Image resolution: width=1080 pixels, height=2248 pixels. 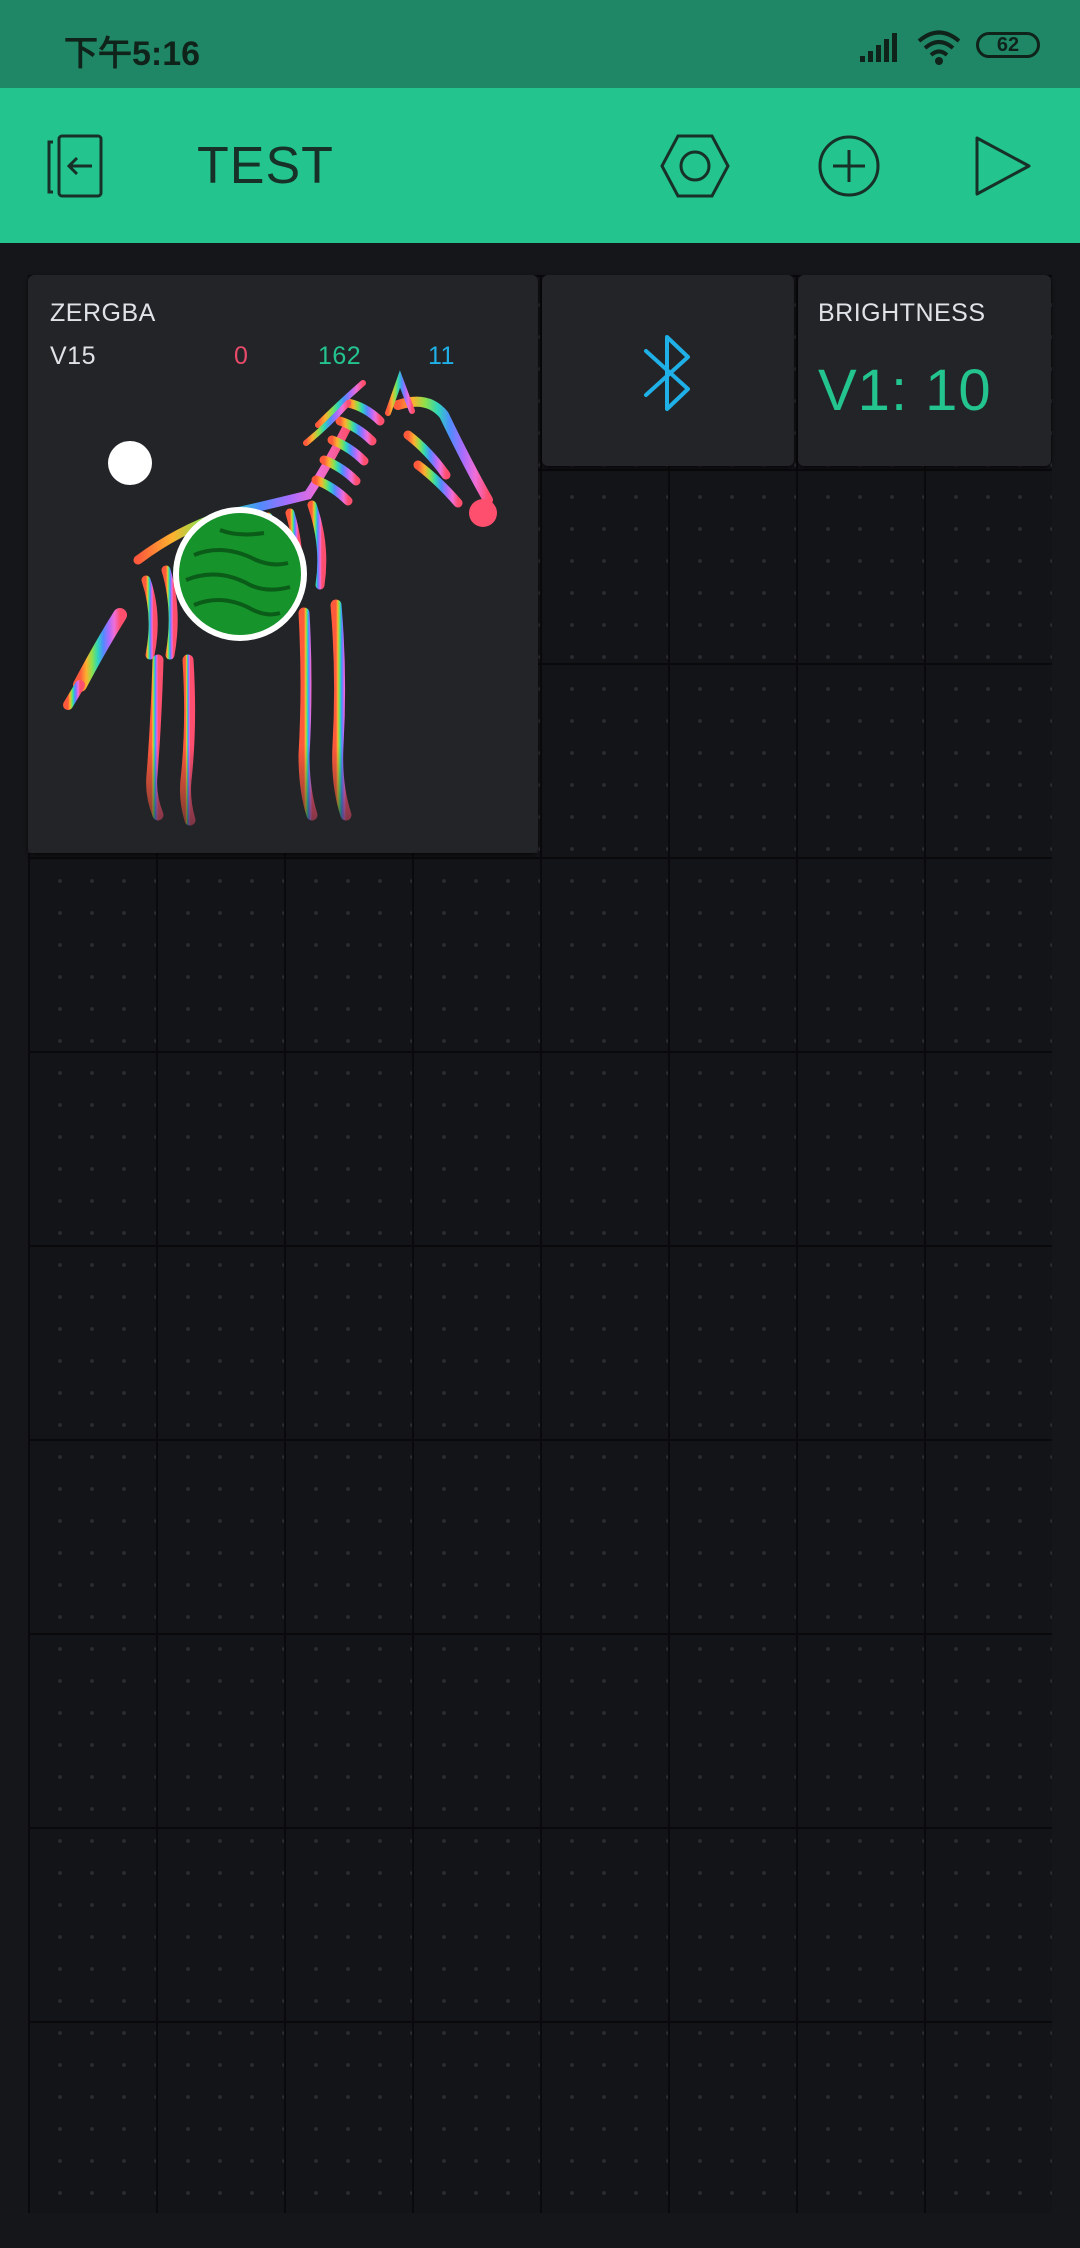 I want to click on project-title: TEST, so click(x=265, y=166).